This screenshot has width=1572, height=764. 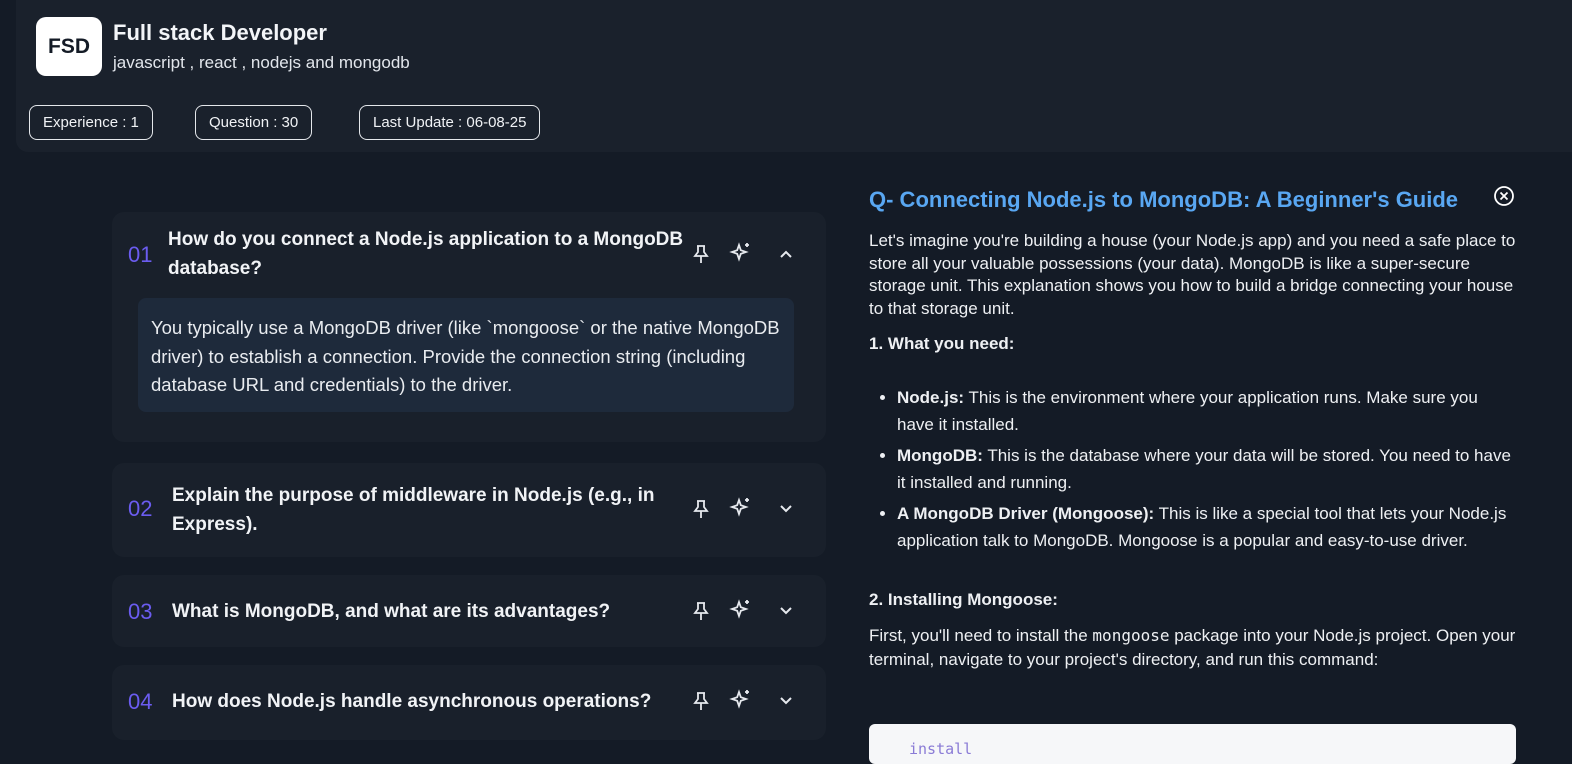 What do you see at coordinates (140, 611) in the screenshot?
I see `question-number: 03` at bounding box center [140, 611].